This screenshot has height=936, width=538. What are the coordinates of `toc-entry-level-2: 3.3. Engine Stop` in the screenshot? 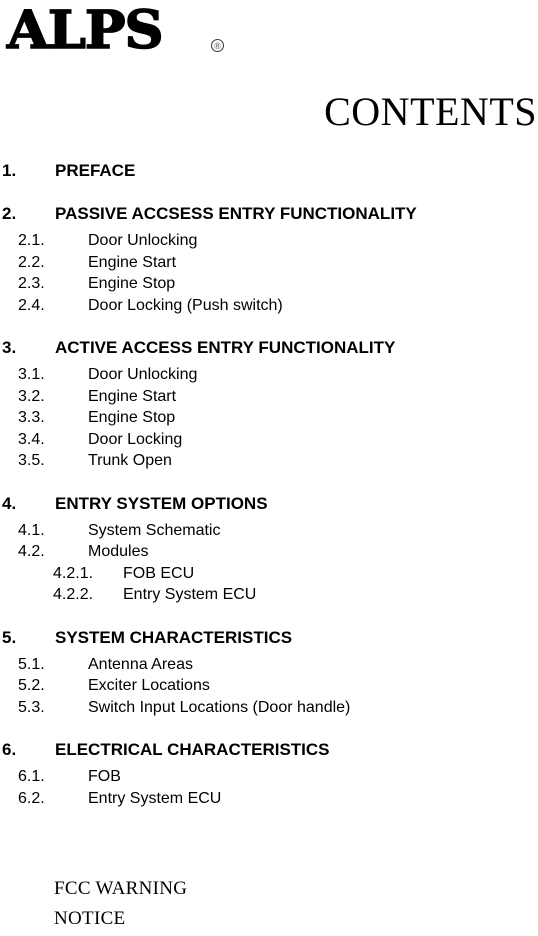 It's located at (269, 418).